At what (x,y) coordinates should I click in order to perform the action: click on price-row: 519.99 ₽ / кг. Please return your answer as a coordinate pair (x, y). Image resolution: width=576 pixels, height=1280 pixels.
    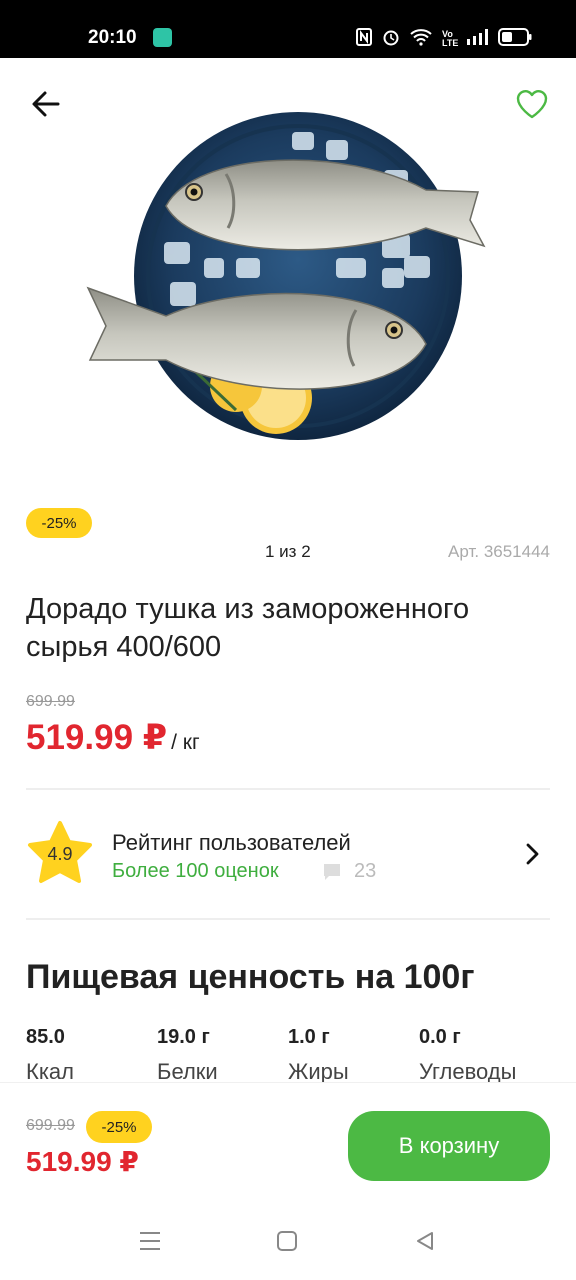
    Looking at the image, I should click on (113, 738).